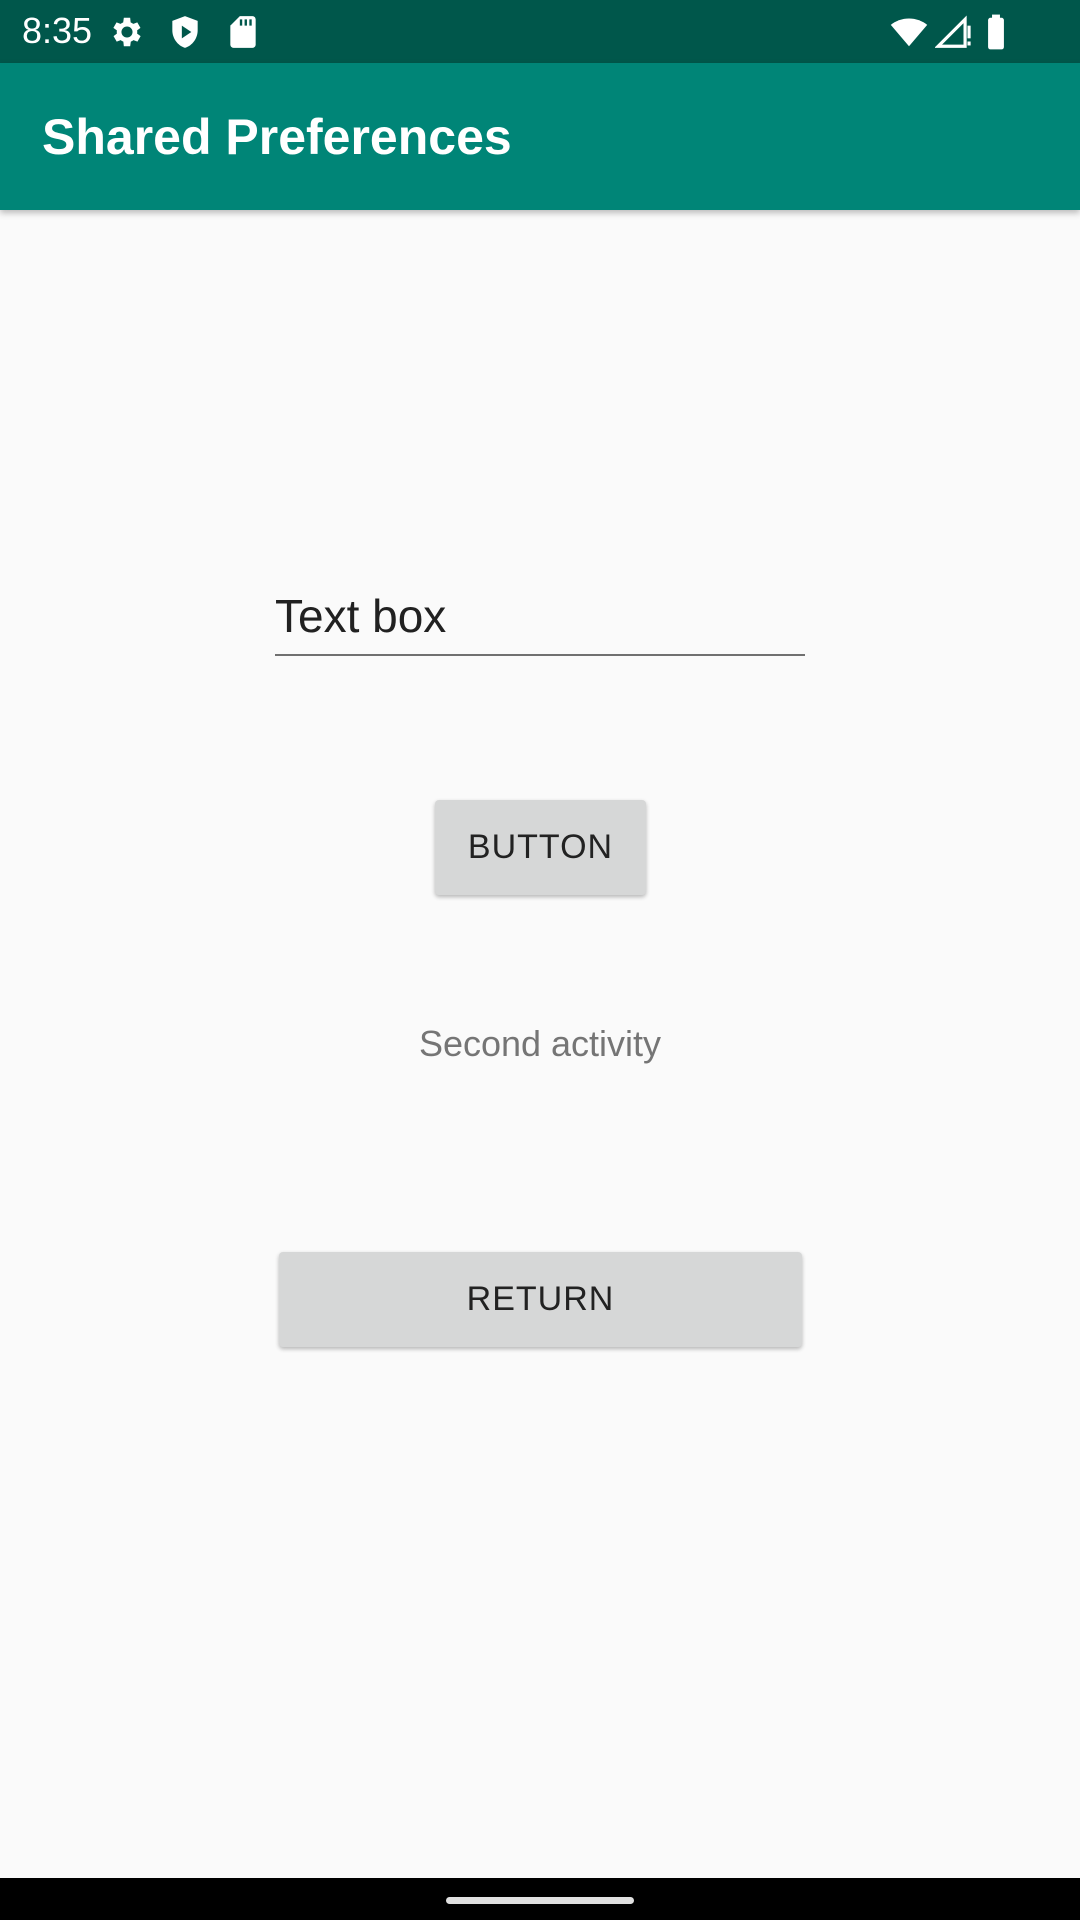 The image size is (1080, 1920). I want to click on text-box-input, so click(540, 617).